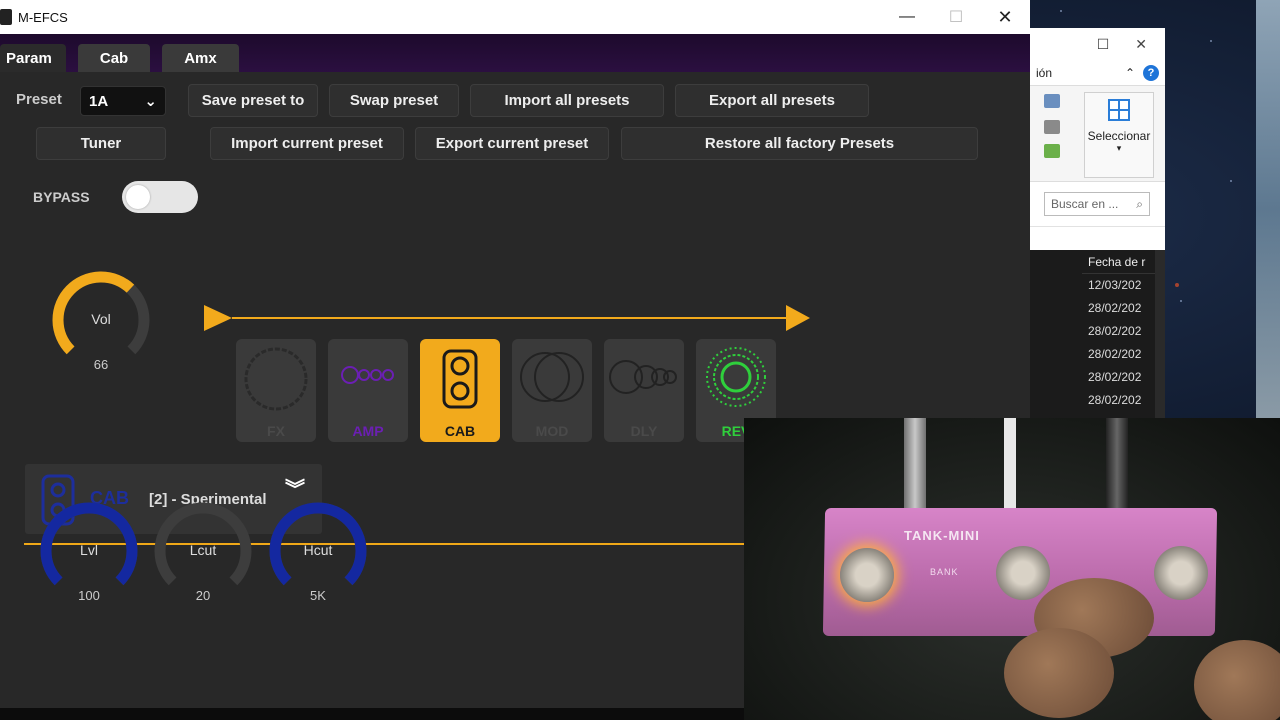  What do you see at coordinates (276, 379) in the screenshot?
I see `fx-icon` at bounding box center [276, 379].